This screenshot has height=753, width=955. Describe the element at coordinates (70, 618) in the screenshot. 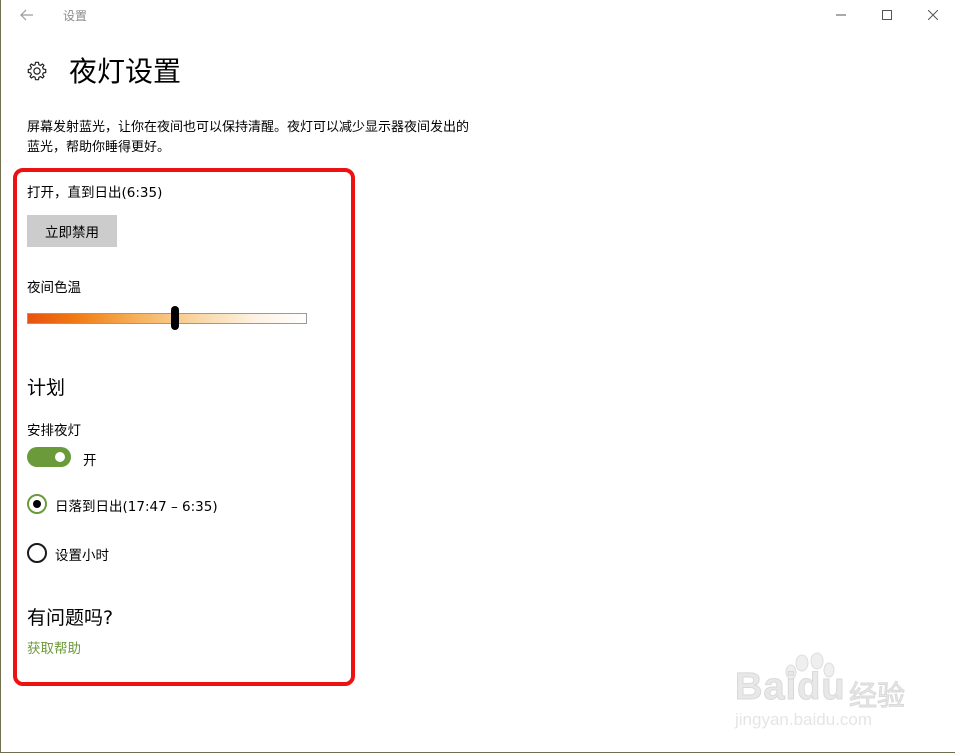

I see `help-heading: 有问题吗?` at that location.